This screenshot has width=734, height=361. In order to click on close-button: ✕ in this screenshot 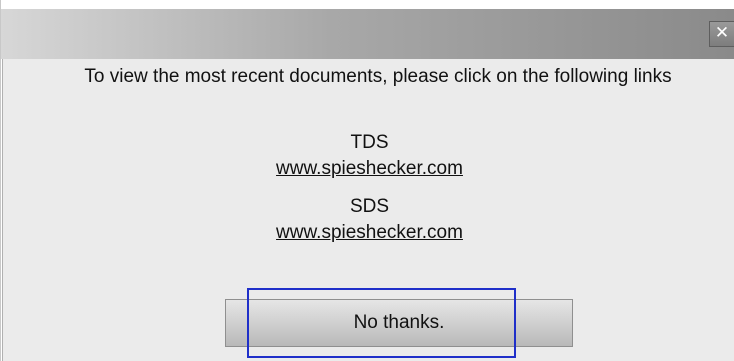, I will do `click(721, 34)`.